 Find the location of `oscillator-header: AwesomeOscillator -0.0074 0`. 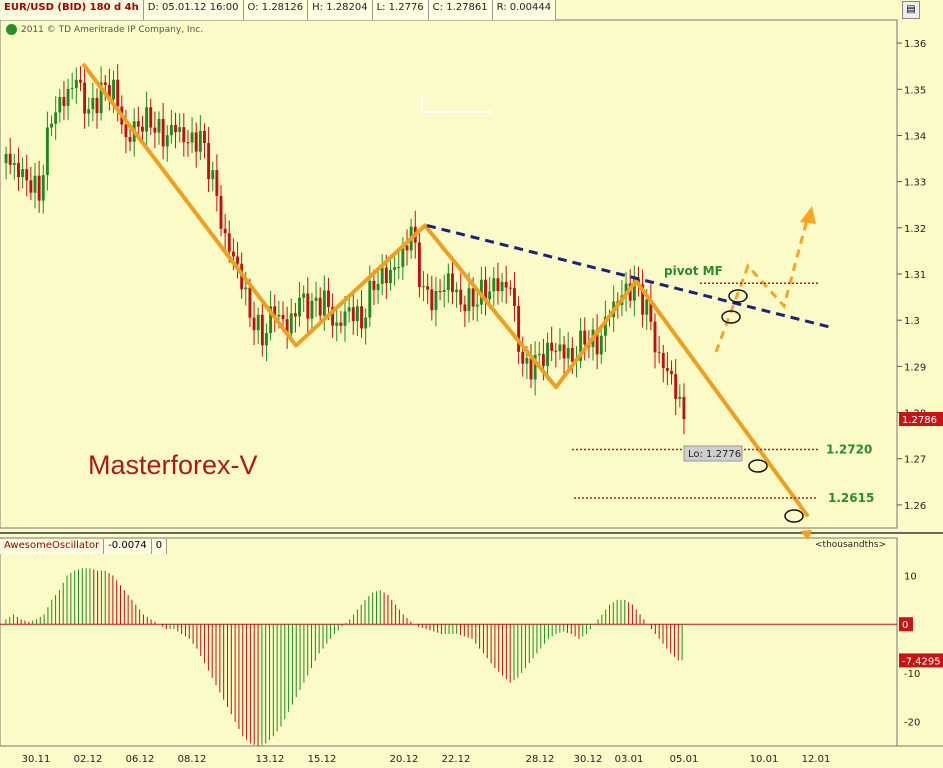

oscillator-header: AwesomeOscillator -0.0074 0 is located at coordinates (84, 546).